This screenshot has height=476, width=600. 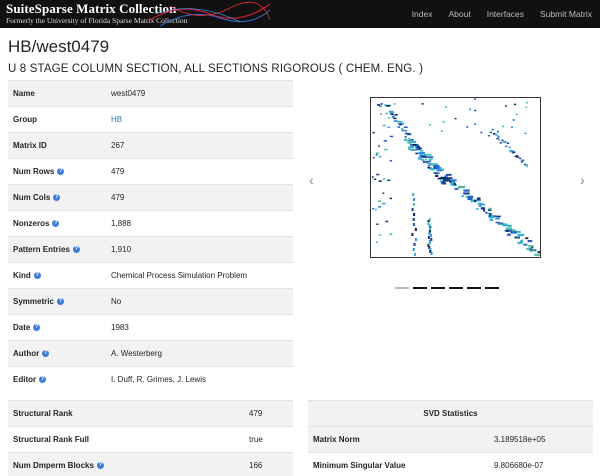 What do you see at coordinates (150, 119) in the screenshot?
I see `info-row-group: Group HB` at bounding box center [150, 119].